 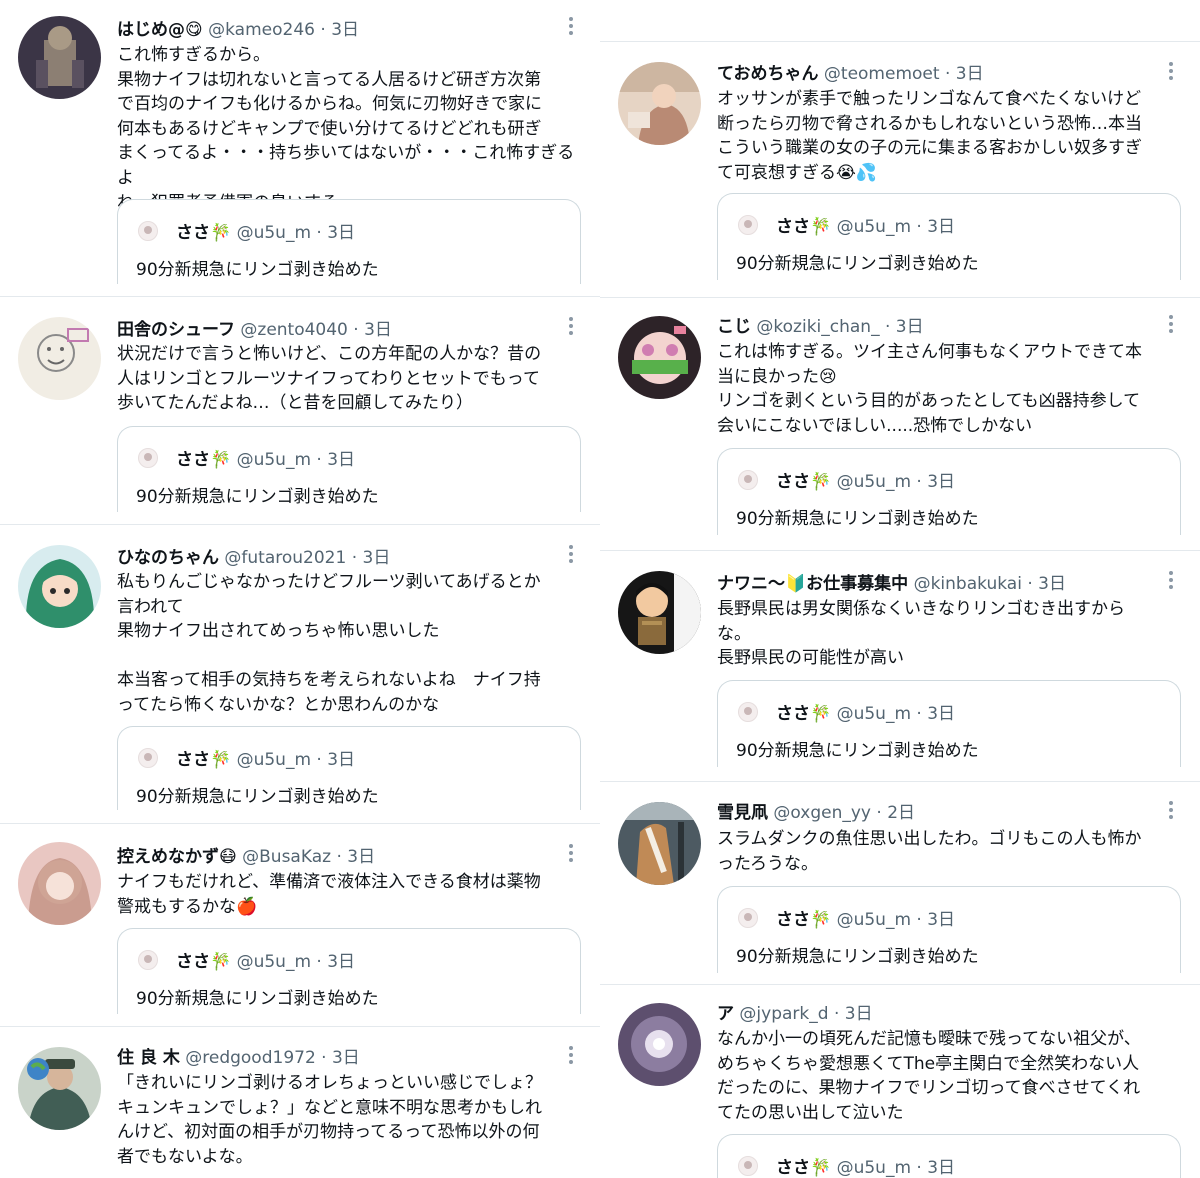 What do you see at coordinates (286, 857) in the screenshot?
I see `handle: @BusaKaz` at bounding box center [286, 857].